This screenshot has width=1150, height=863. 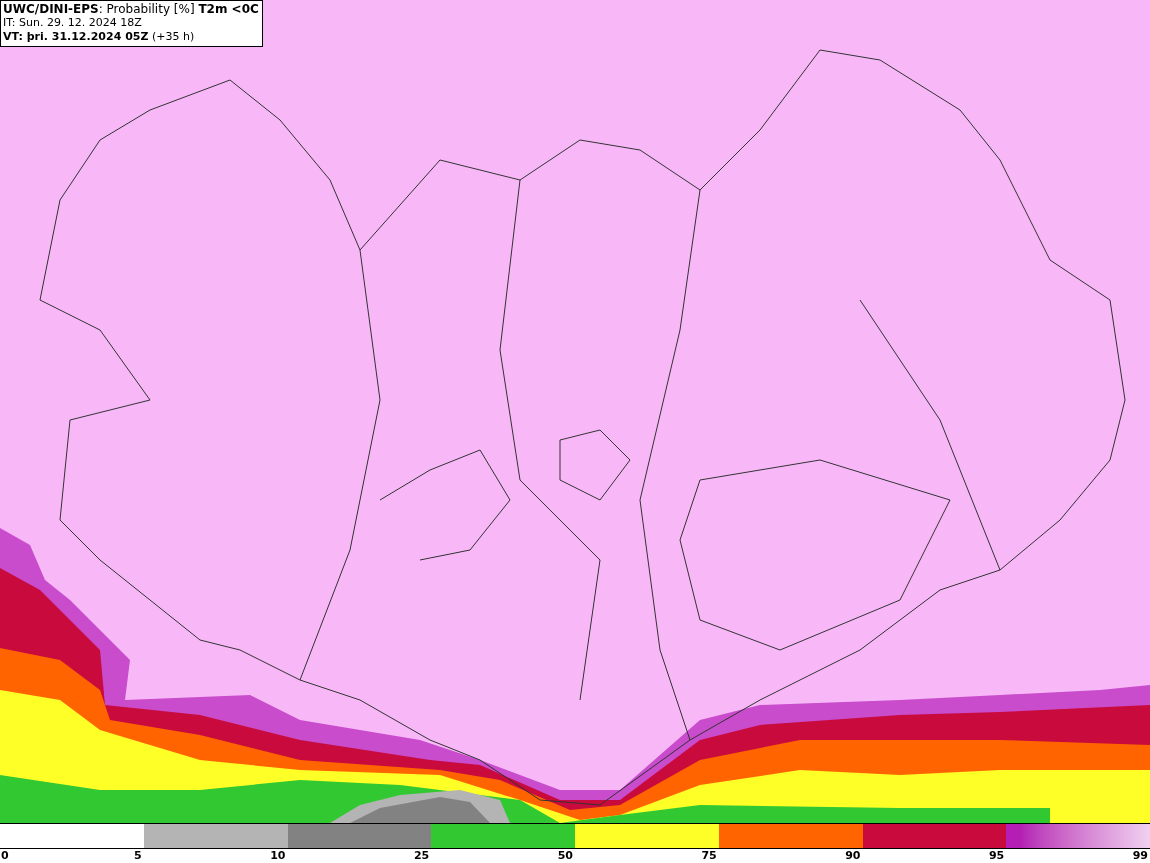 I want to click on map-title-line: VT: þri. 31.12.2024 05Z (+35 h), so click(x=99, y=37).